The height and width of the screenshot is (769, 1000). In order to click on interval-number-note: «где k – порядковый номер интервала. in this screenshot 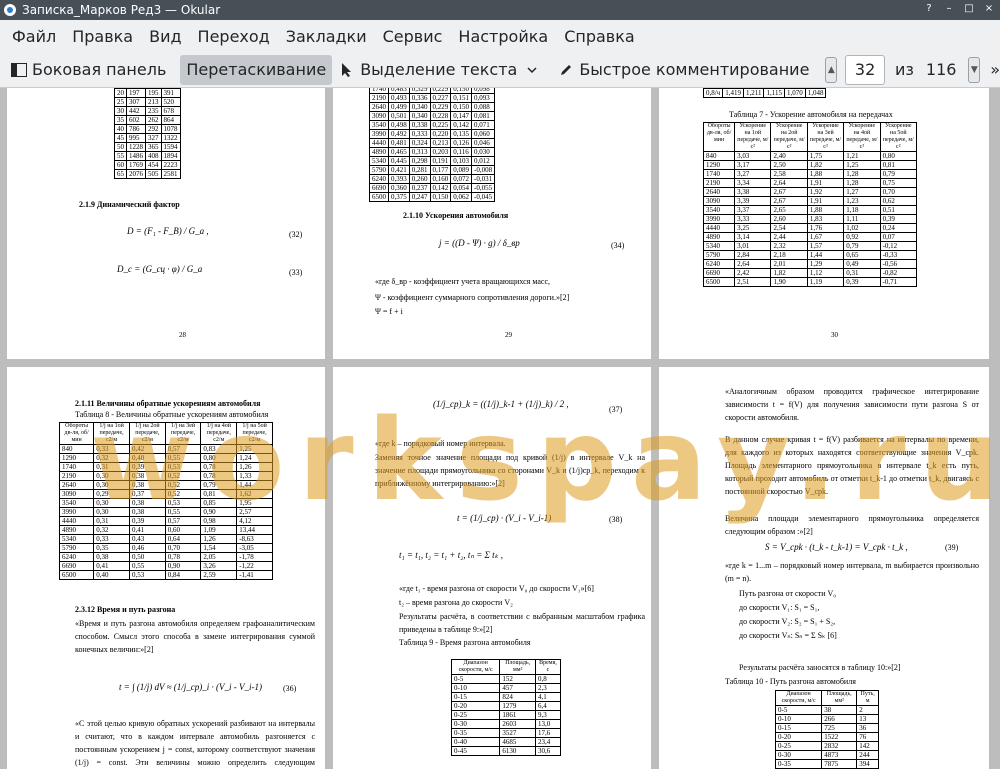, I will do `click(440, 443)`.